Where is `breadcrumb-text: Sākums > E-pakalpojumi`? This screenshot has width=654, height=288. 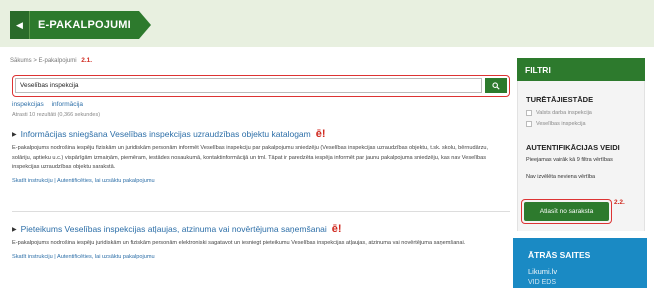 breadcrumb-text: Sākums > E-pakalpojumi is located at coordinates (43, 61).